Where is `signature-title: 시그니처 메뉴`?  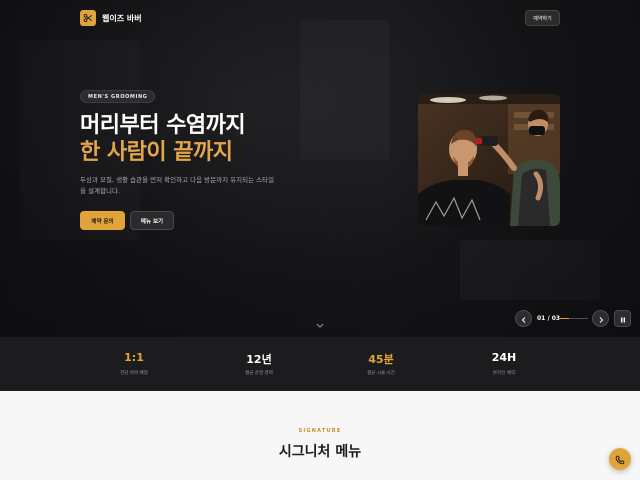
signature-title: 시그니처 메뉴 is located at coordinates (320, 452).